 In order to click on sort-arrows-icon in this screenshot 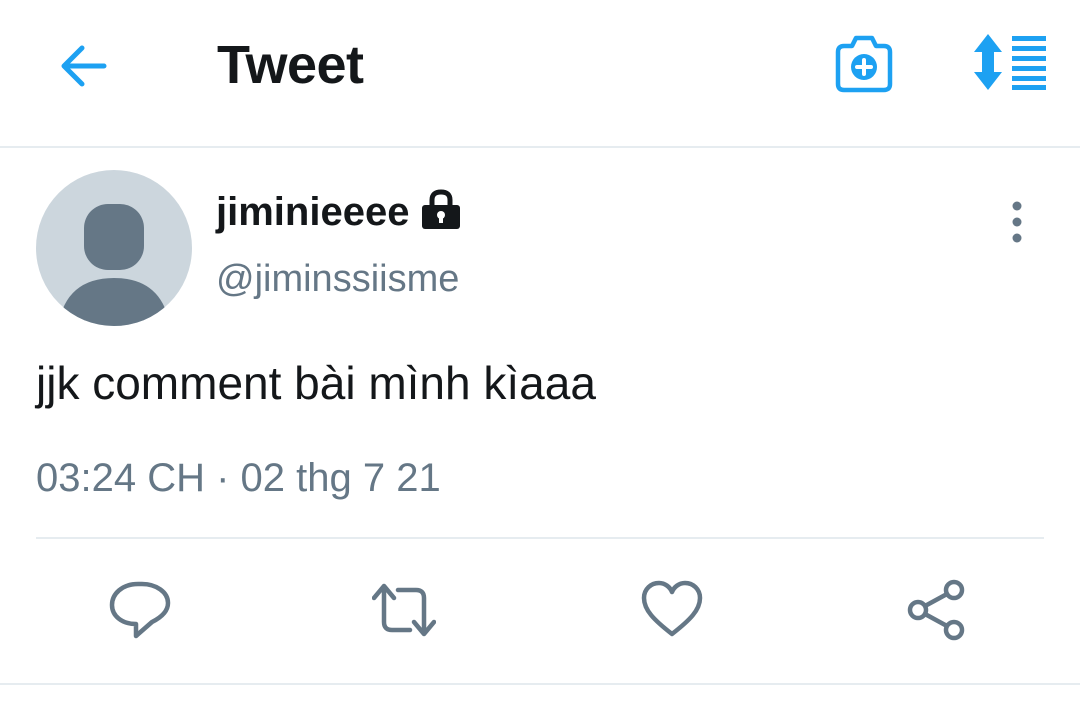, I will do `click(1010, 62)`.